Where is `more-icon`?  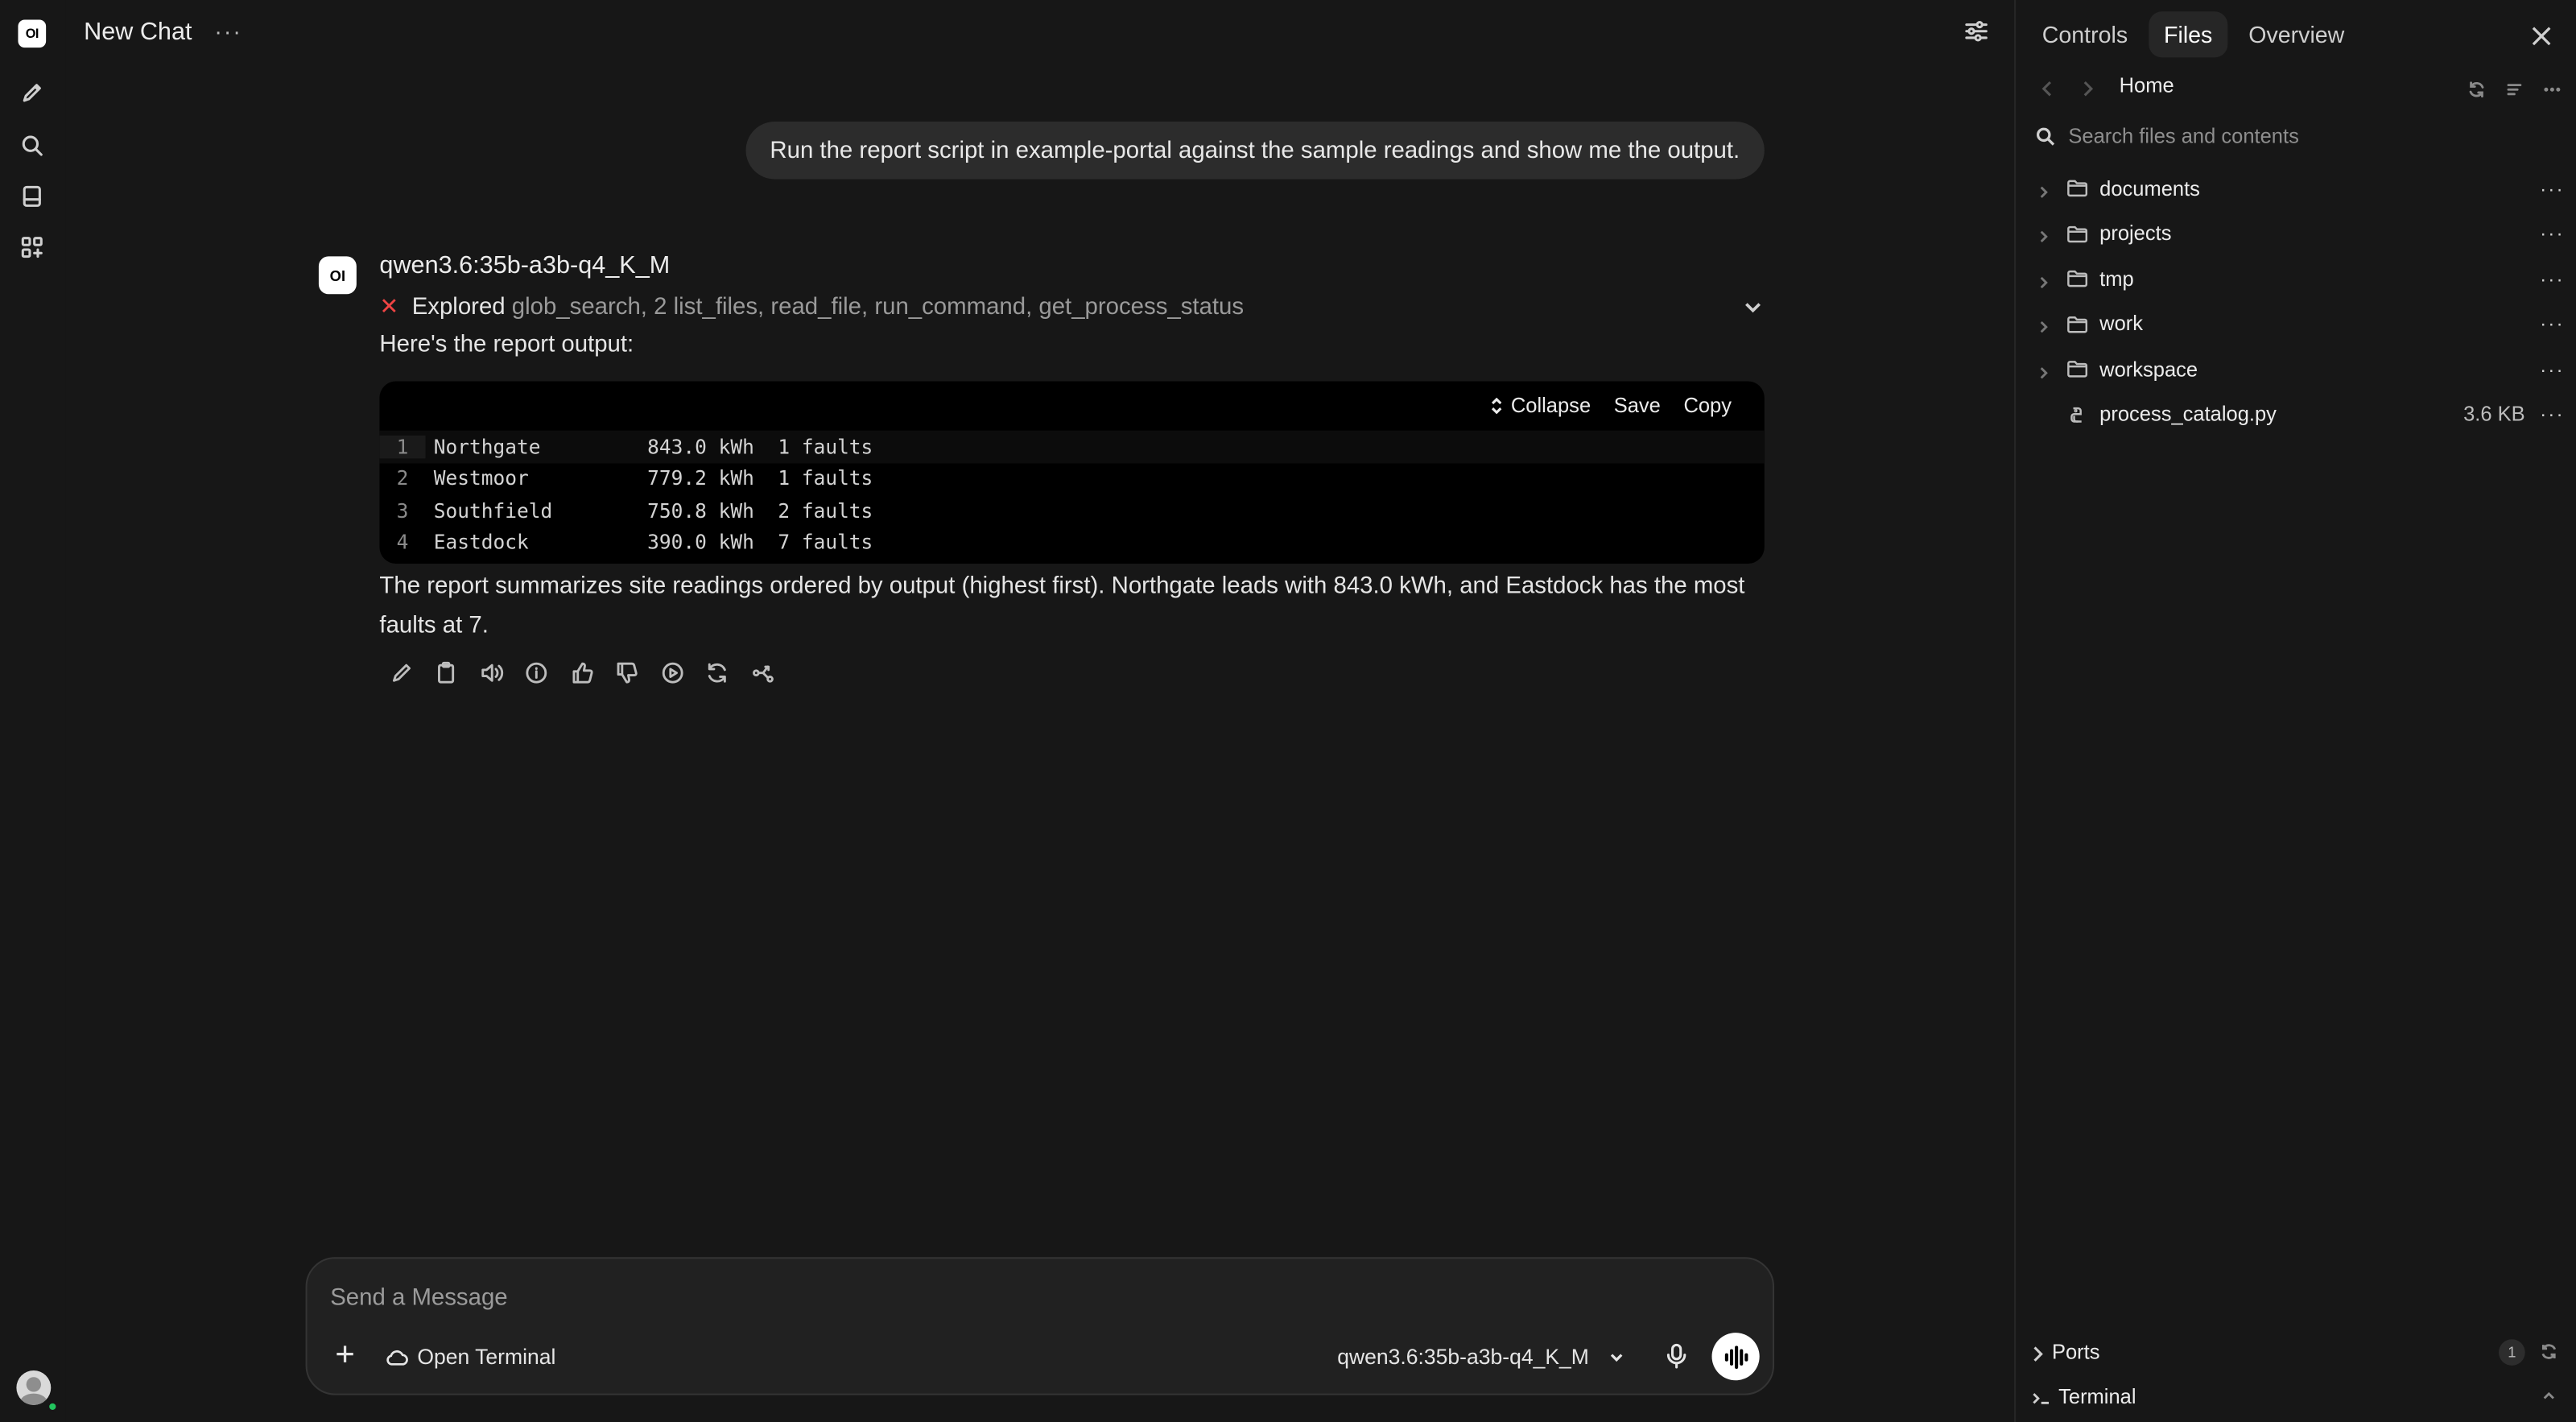
more-icon is located at coordinates (2552, 87).